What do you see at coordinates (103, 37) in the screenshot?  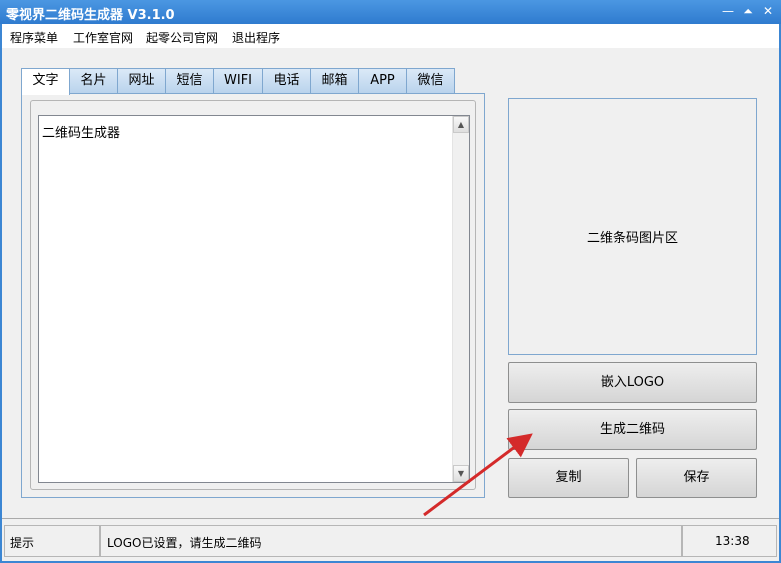 I see `menu-item-studio-site: 工作室官网` at bounding box center [103, 37].